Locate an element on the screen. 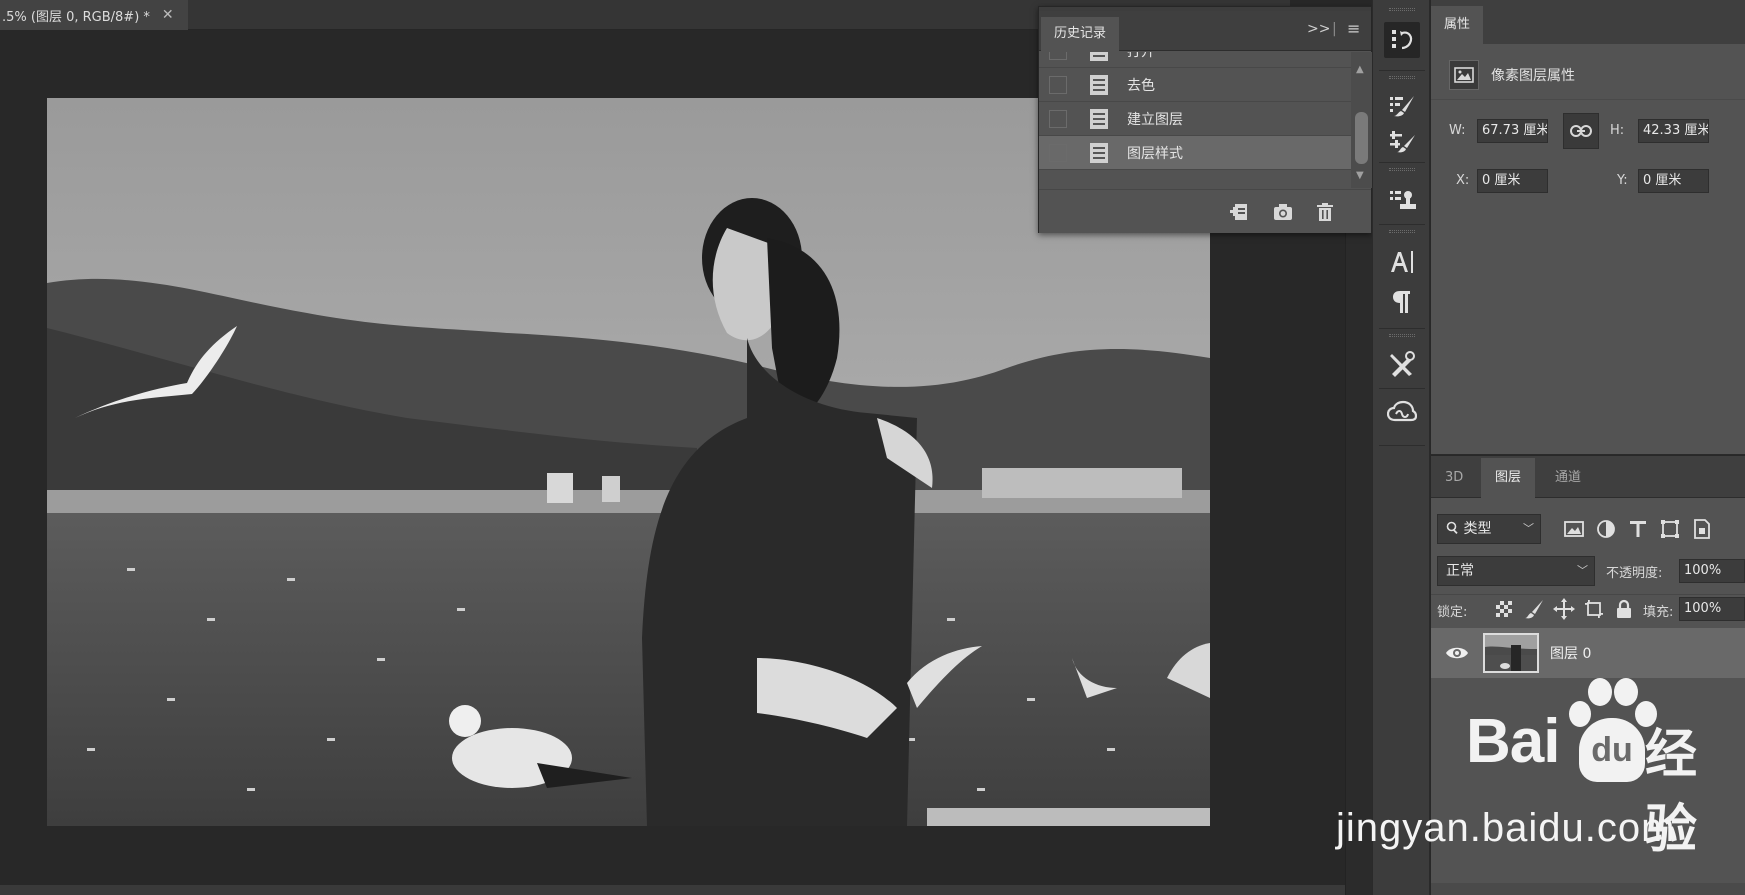 Image resolution: width=1745 pixels, height=895 pixels. chain-link-icon is located at coordinates (1581, 131).